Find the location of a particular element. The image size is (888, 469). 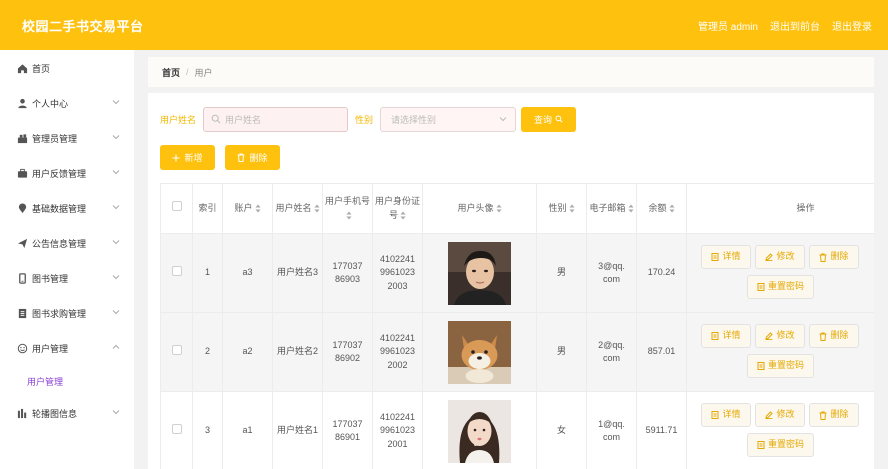

chart-icon is located at coordinates (22, 414).